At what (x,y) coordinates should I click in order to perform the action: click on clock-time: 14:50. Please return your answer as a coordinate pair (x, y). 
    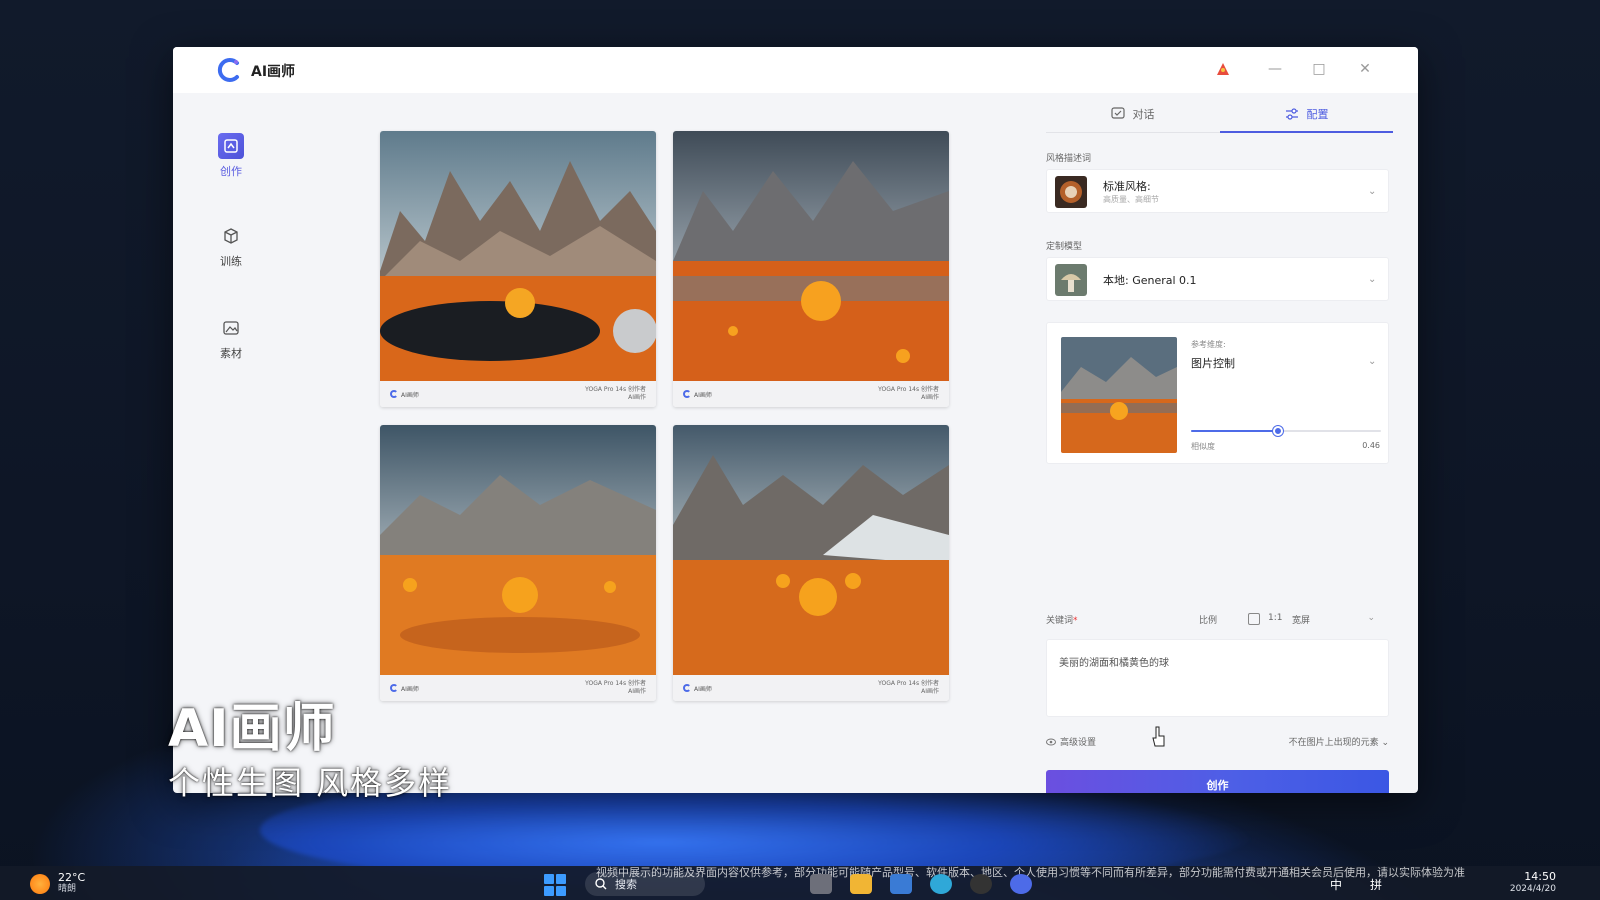
    Looking at the image, I should click on (1540, 876).